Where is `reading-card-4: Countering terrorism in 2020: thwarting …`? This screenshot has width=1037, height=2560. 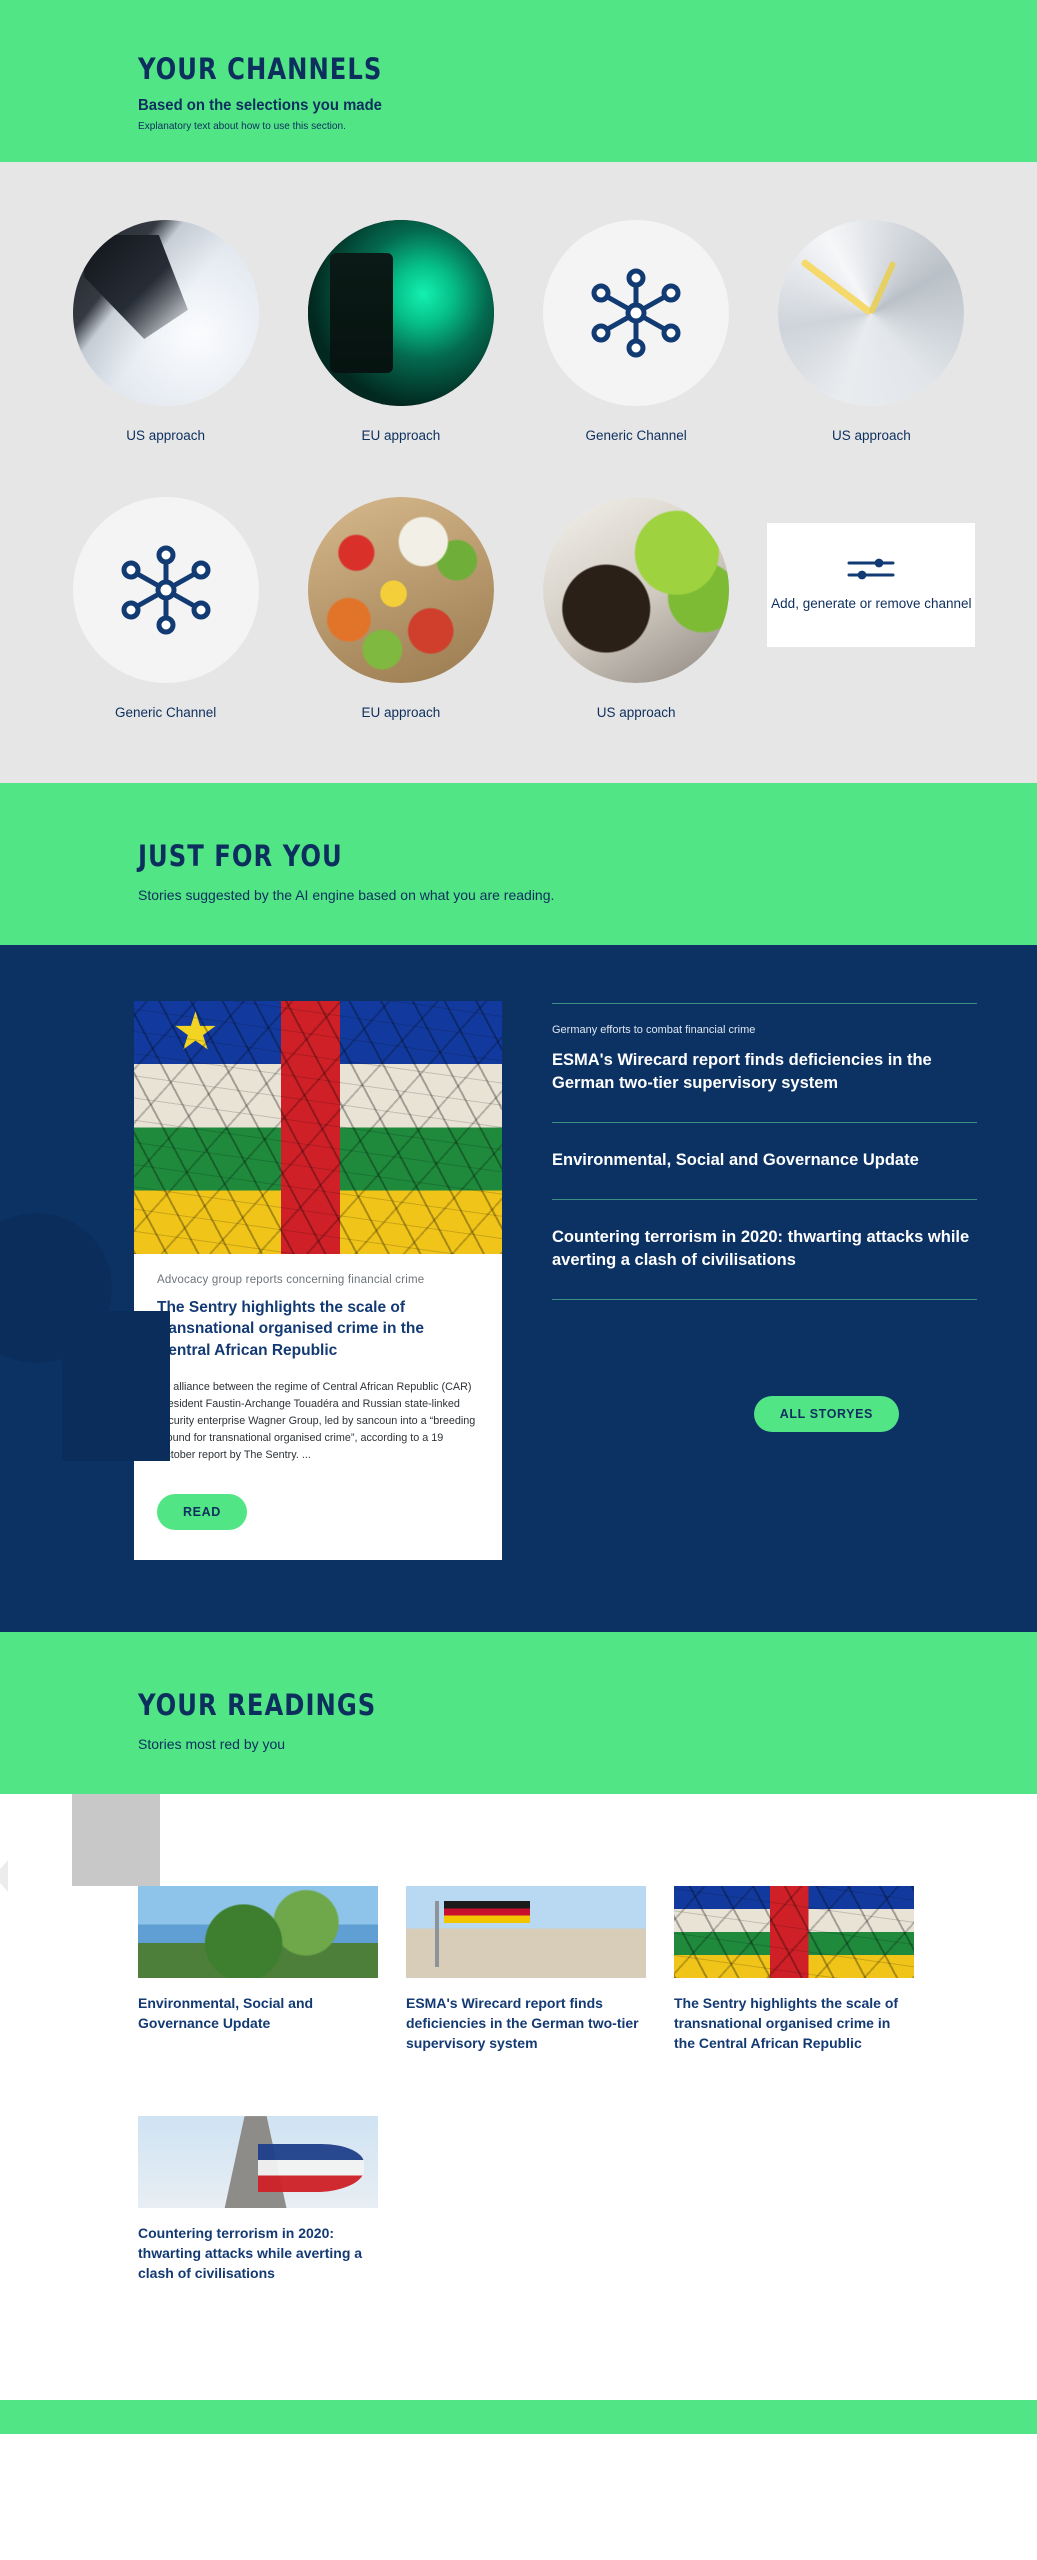 reading-card-4: Countering terrorism in 2020: thwarting … is located at coordinates (258, 2200).